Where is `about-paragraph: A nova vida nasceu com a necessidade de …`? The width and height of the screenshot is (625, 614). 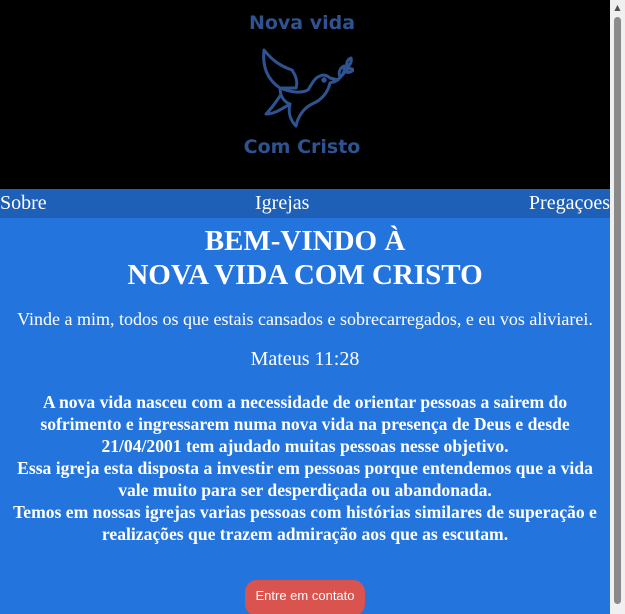
about-paragraph: A nova vida nasceu com a necessidade de … is located at coordinates (305, 424).